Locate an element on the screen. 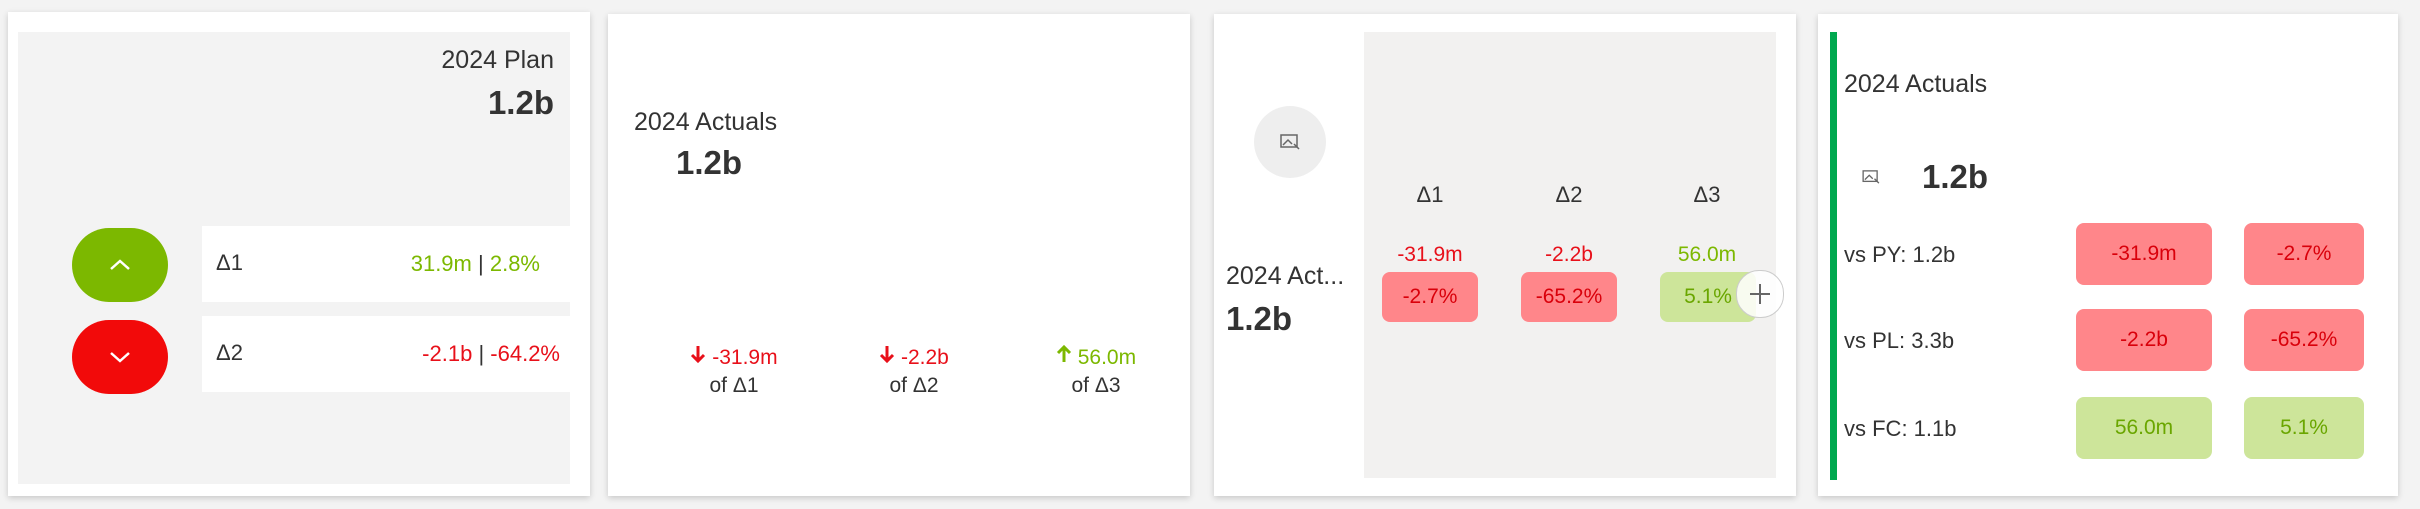 This screenshot has width=2420, height=509. delta-block-1-caption: of Δ1 is located at coordinates (734, 385).